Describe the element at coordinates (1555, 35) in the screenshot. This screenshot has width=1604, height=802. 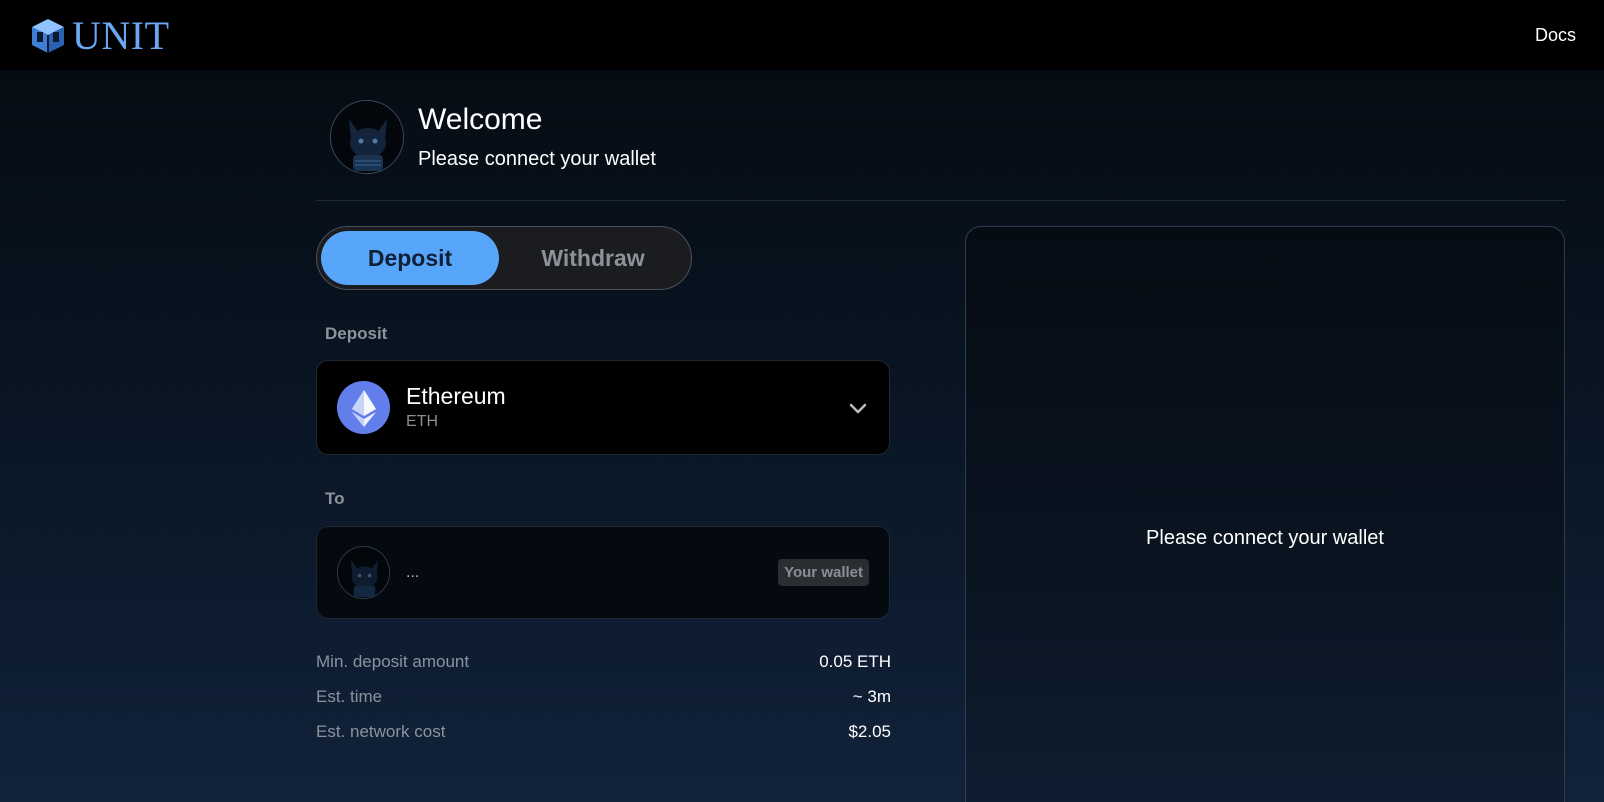
I see `docs-link: Docs` at that location.